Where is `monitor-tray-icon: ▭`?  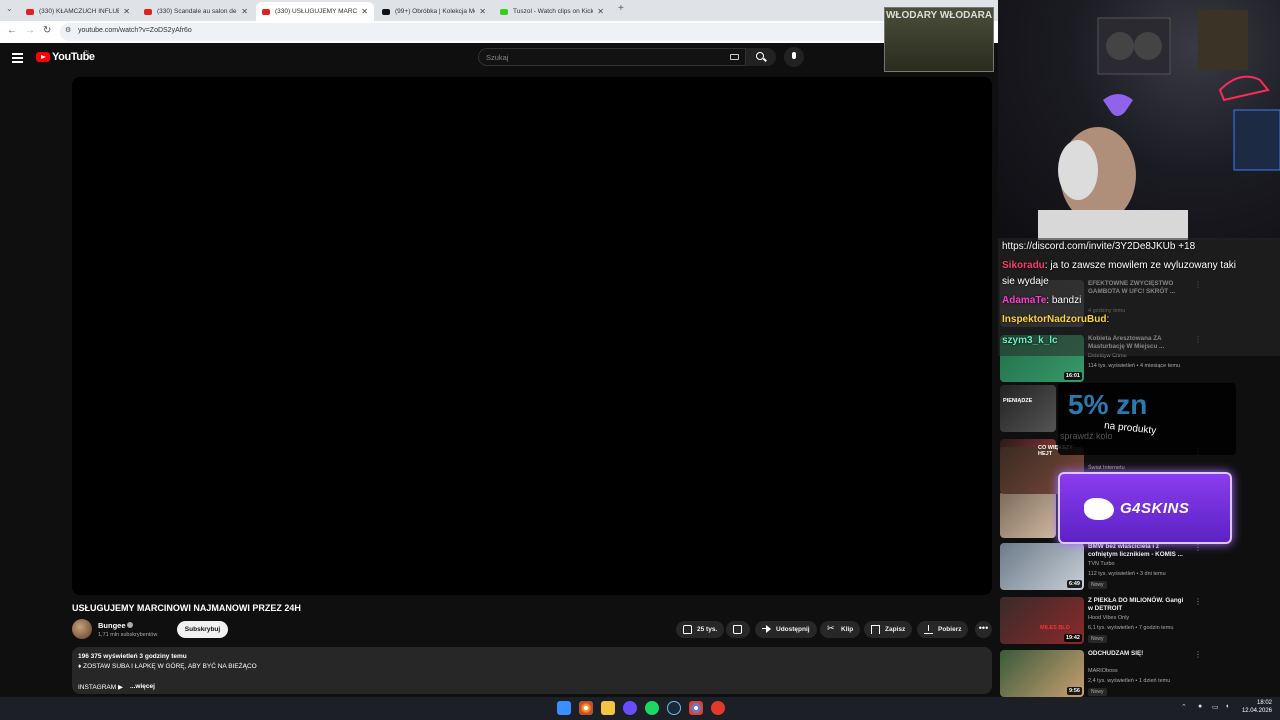
monitor-tray-icon: ▭ is located at coordinates (1215, 707).